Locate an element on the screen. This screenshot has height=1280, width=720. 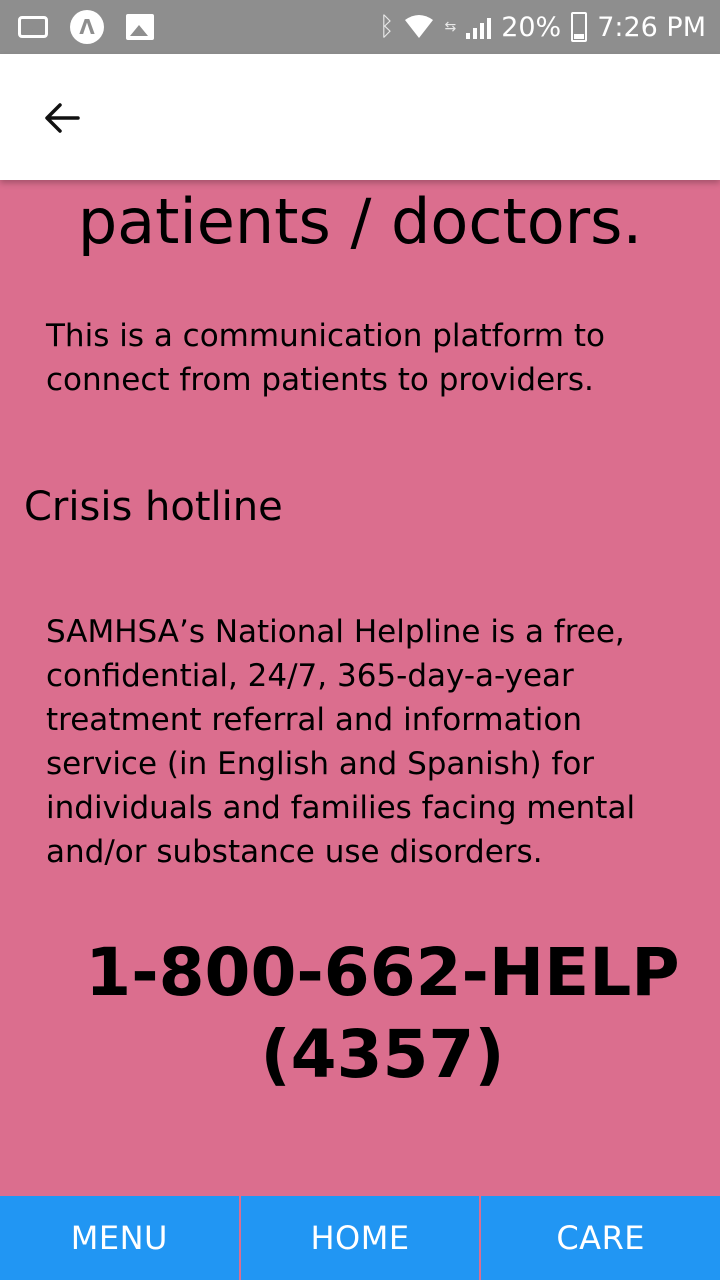
battery-percent: 20% is located at coordinates (531, 27).